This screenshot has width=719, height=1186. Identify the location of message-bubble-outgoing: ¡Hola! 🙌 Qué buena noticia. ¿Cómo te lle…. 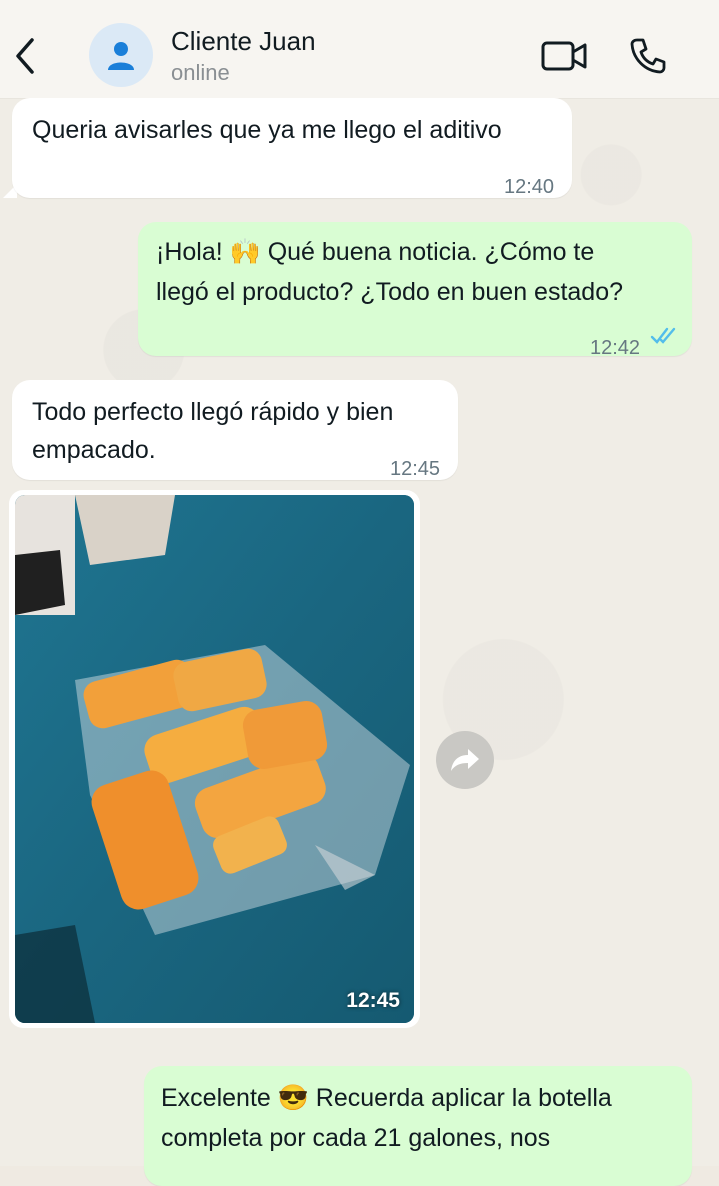
(415, 290).